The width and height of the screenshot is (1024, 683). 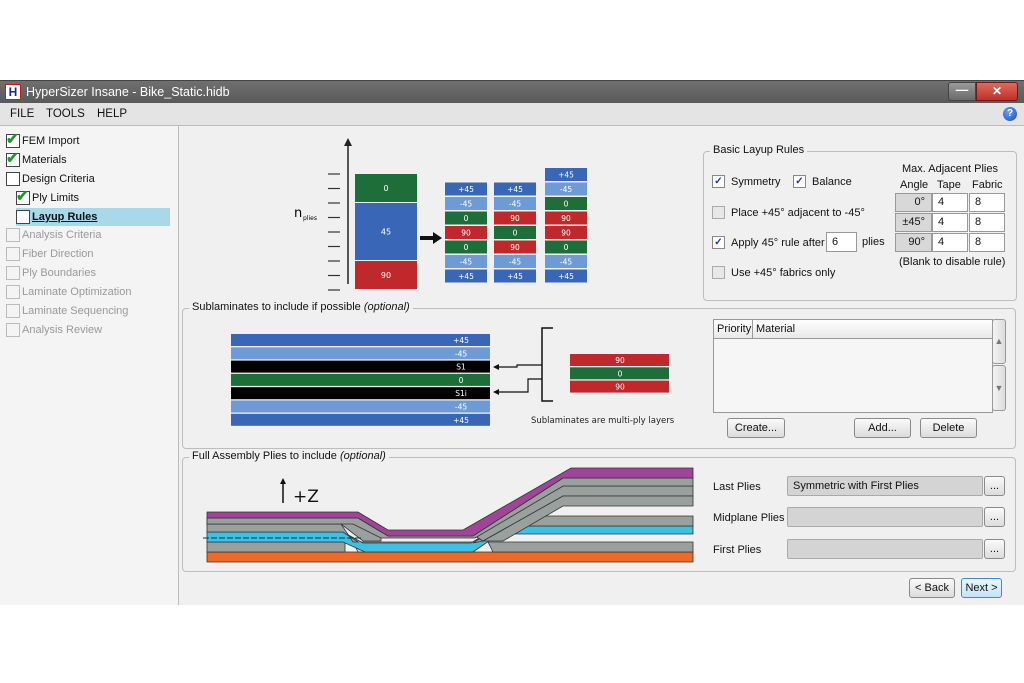 I want to click on first-plies-field, so click(x=885, y=549).